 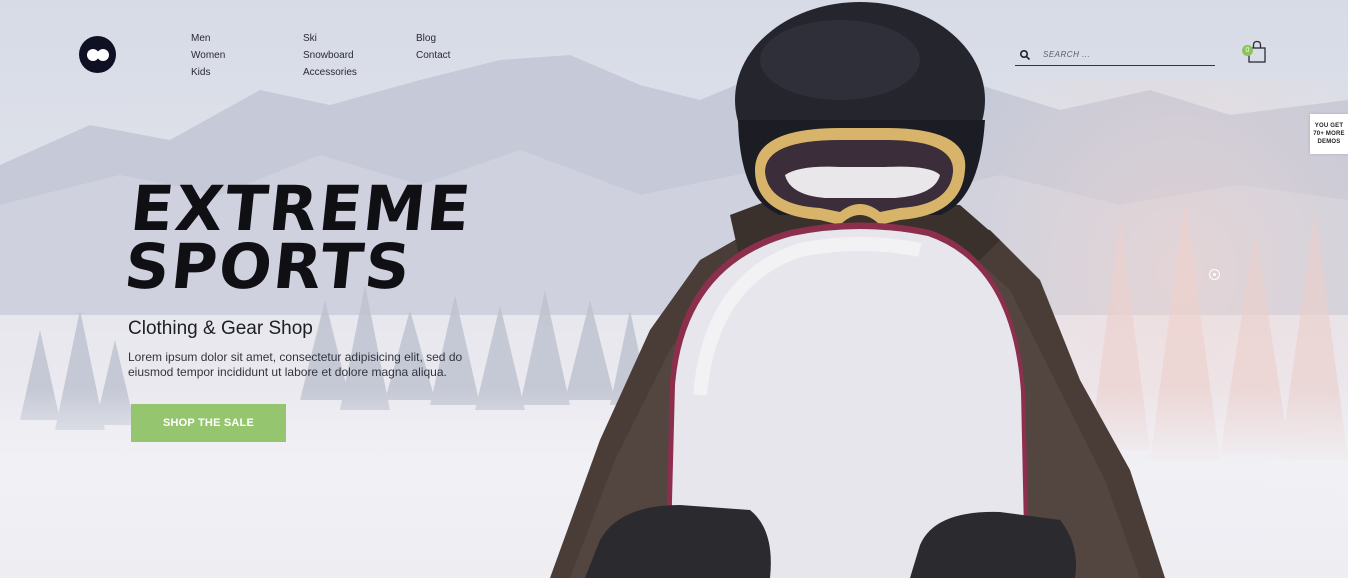 I want to click on nav-link-women: Women, so click(x=208, y=55).